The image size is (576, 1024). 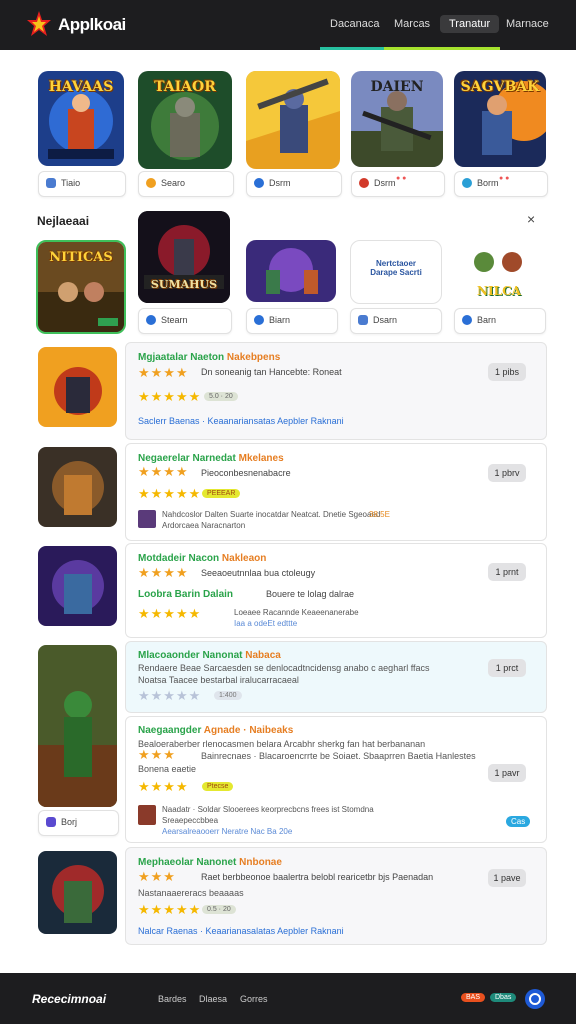 I want to click on refresh-icon, so click(x=535, y=999).